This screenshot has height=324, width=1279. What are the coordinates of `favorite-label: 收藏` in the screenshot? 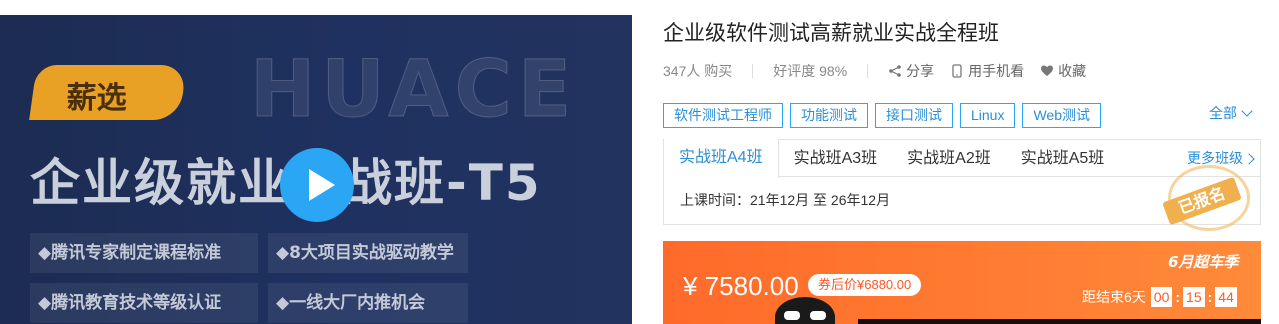 It's located at (1072, 71).